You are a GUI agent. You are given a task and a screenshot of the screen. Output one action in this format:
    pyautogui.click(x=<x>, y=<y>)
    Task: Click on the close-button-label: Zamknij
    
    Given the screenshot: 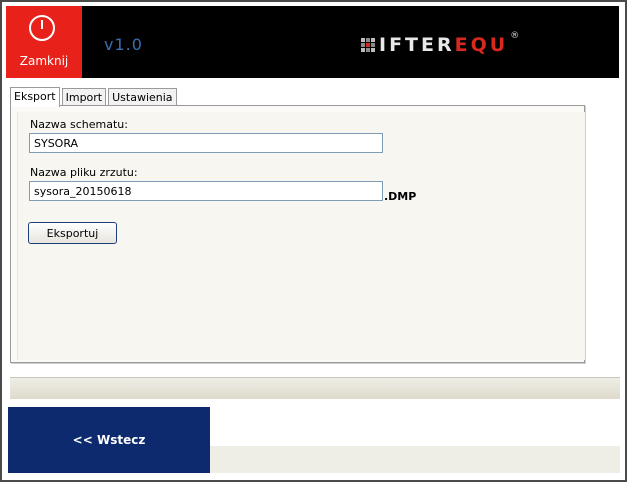 What is the action you would take?
    pyautogui.click(x=44, y=61)
    